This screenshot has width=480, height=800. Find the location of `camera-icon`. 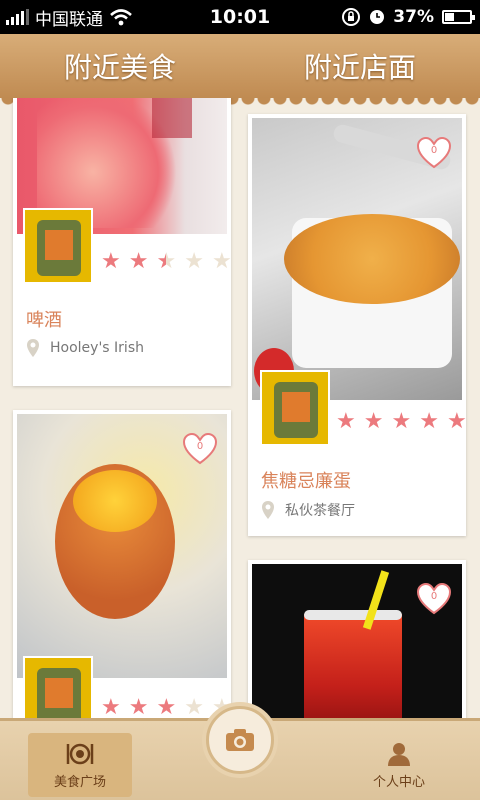

camera-icon is located at coordinates (240, 740).